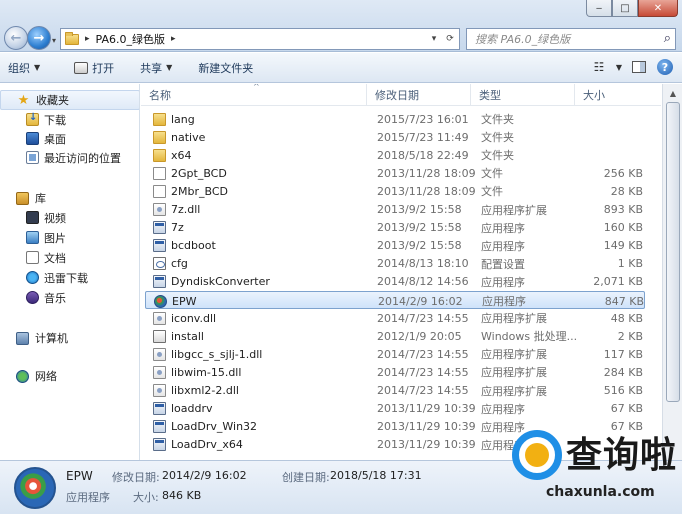  What do you see at coordinates (69, 277) in the screenshot?
I see `sidebar-item-thunder-downloads: 迅雷下载` at bounding box center [69, 277].